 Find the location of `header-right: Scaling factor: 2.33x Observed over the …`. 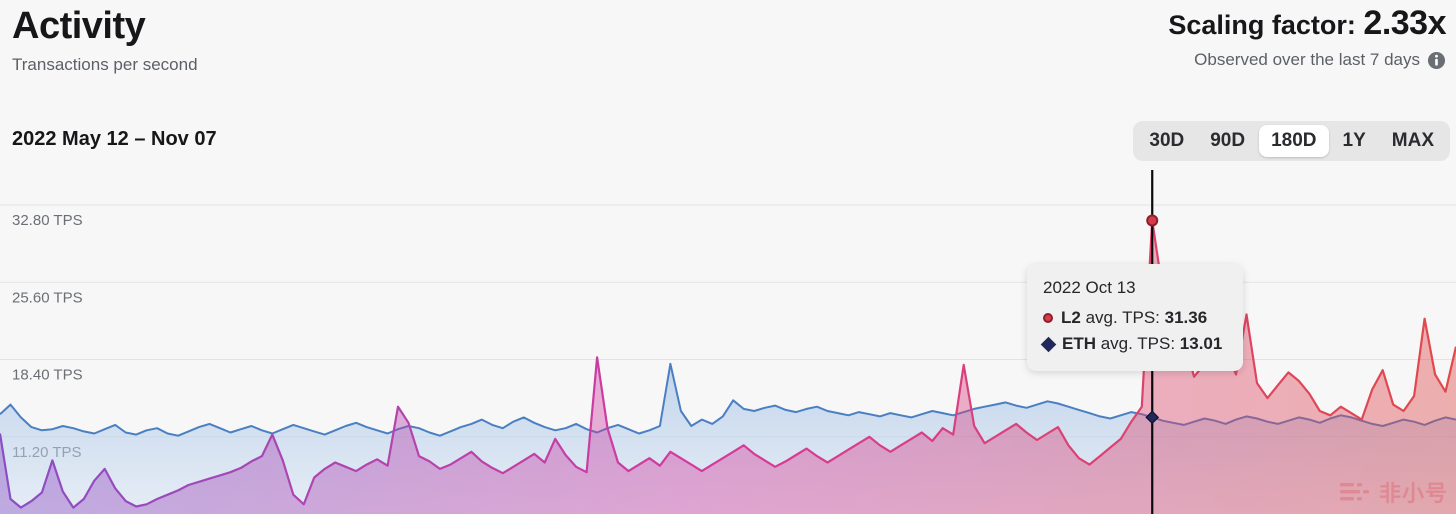

header-right: Scaling factor: 2.33x Observed over the … is located at coordinates (1307, 38).